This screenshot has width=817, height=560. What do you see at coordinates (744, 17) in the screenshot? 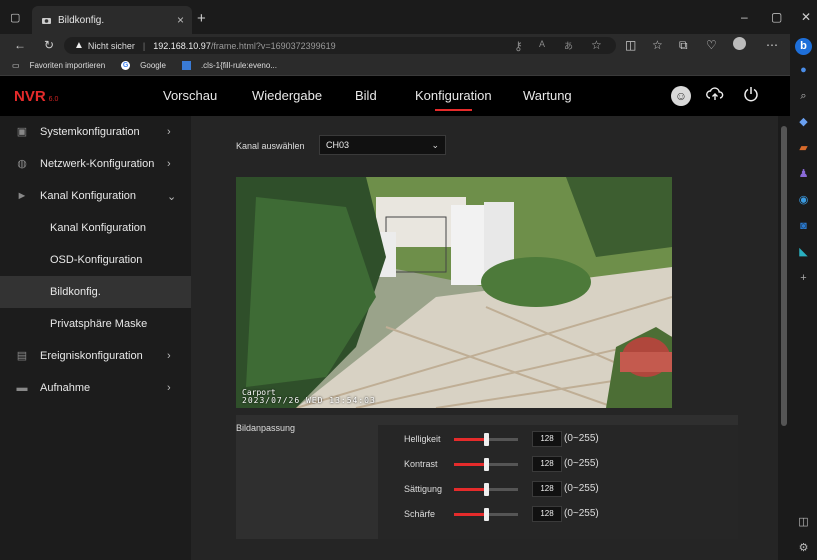
I see `minimize-icon: –` at bounding box center [744, 17].